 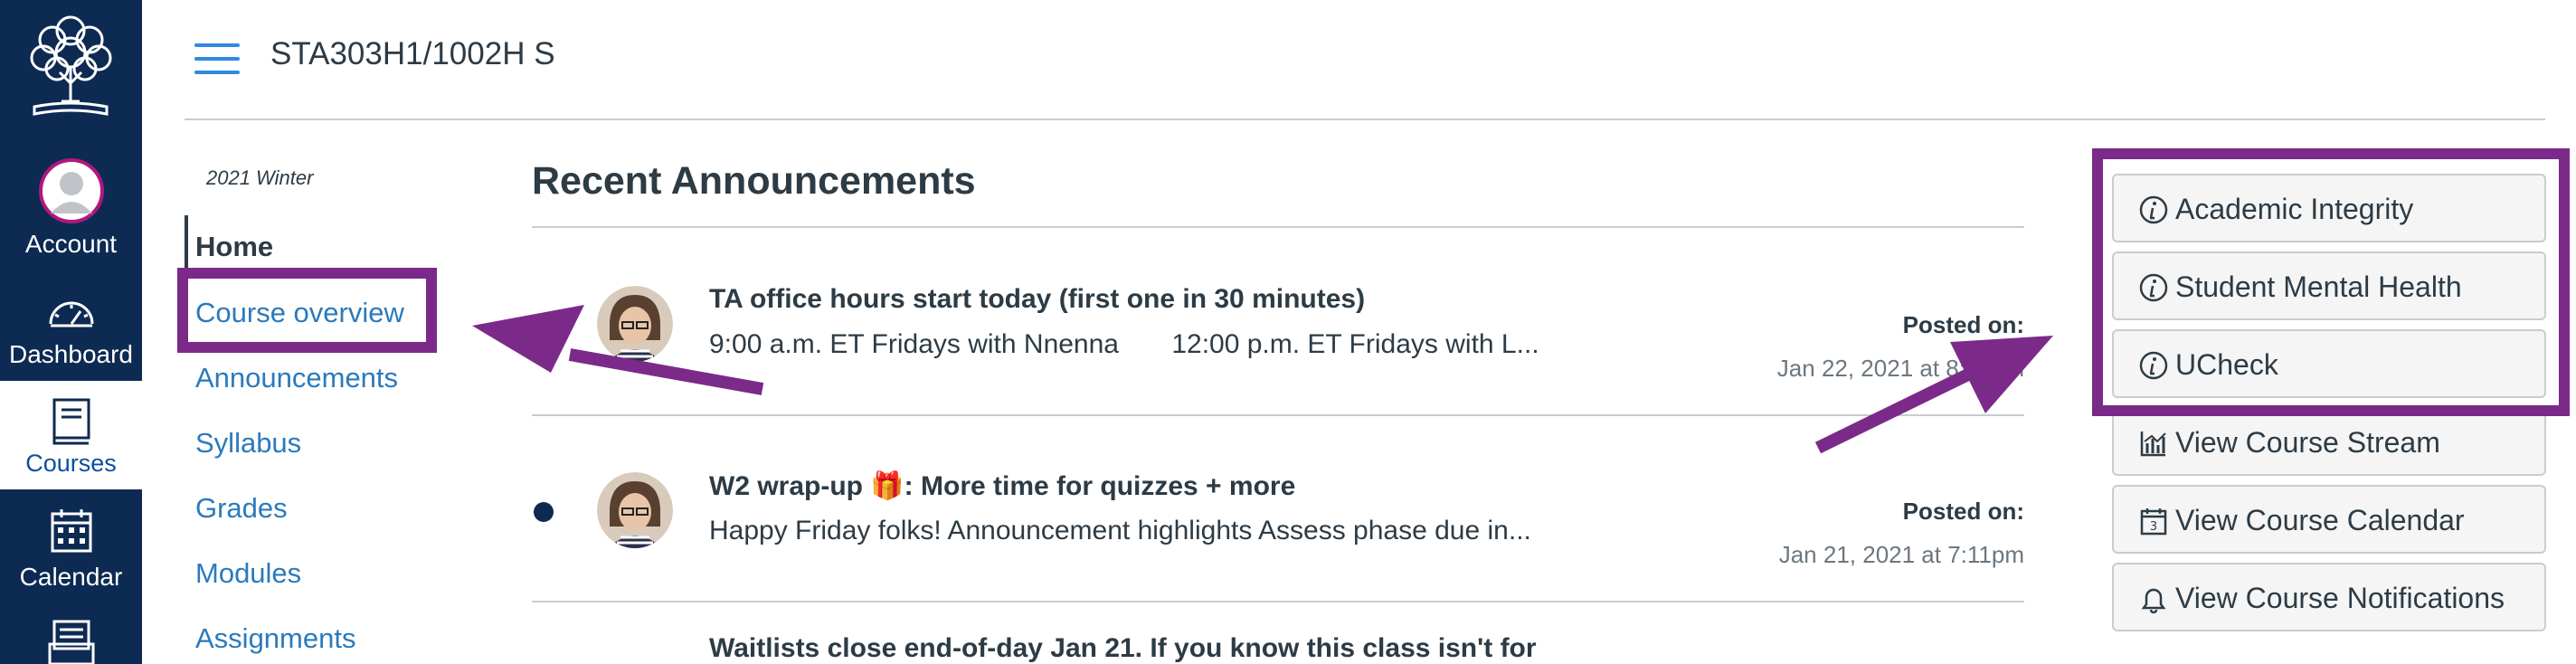 I want to click on course-nav-modules: Modules, so click(x=248, y=574).